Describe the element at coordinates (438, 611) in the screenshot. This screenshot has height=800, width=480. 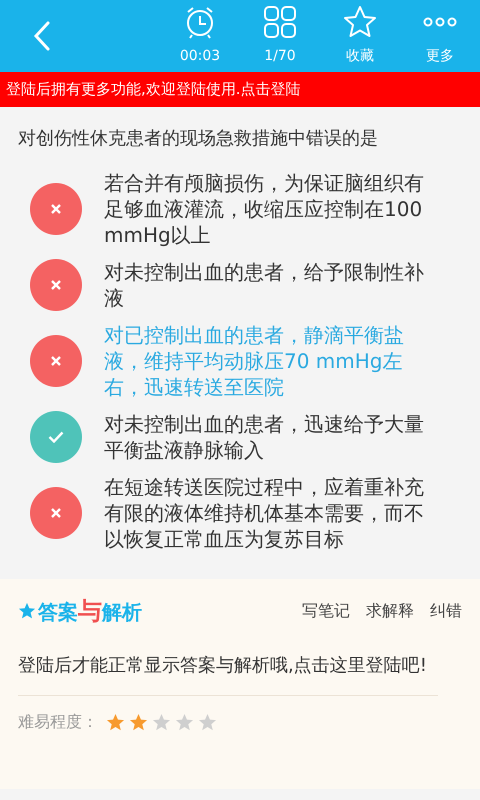
I see `action-link: 纠错` at that location.